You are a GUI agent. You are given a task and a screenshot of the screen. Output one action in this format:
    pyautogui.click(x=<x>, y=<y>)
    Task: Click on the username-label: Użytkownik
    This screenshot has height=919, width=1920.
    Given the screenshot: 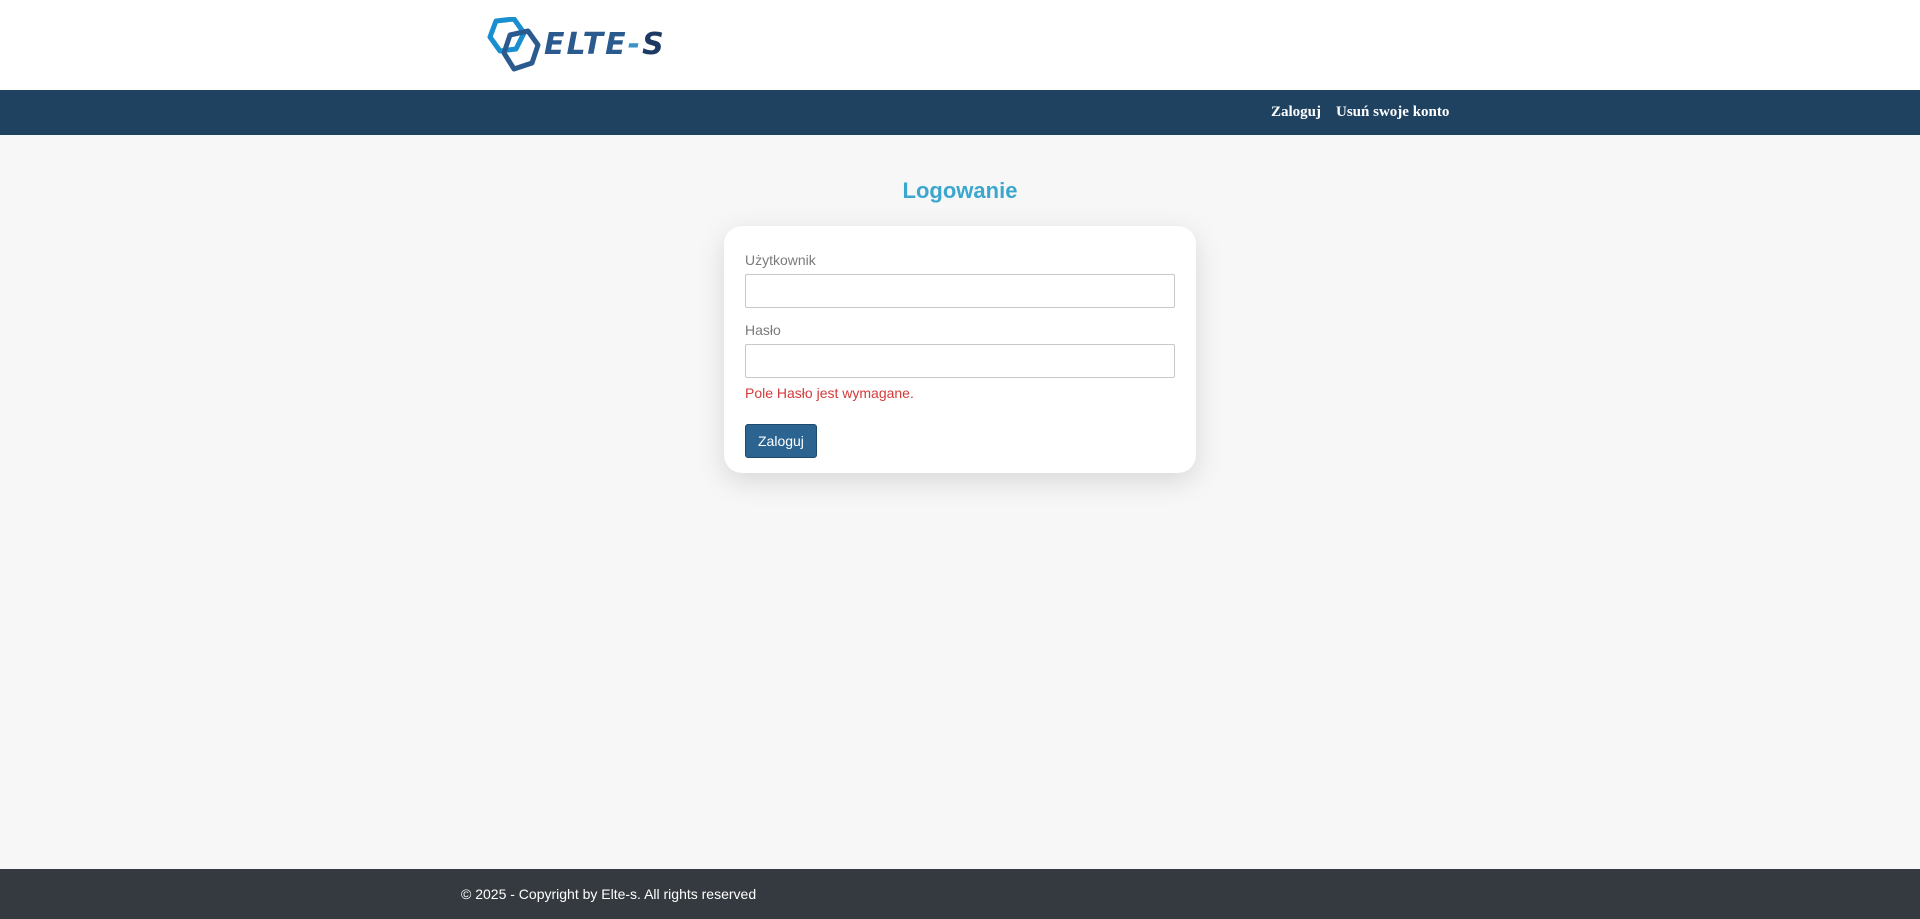 What is the action you would take?
    pyautogui.click(x=780, y=260)
    